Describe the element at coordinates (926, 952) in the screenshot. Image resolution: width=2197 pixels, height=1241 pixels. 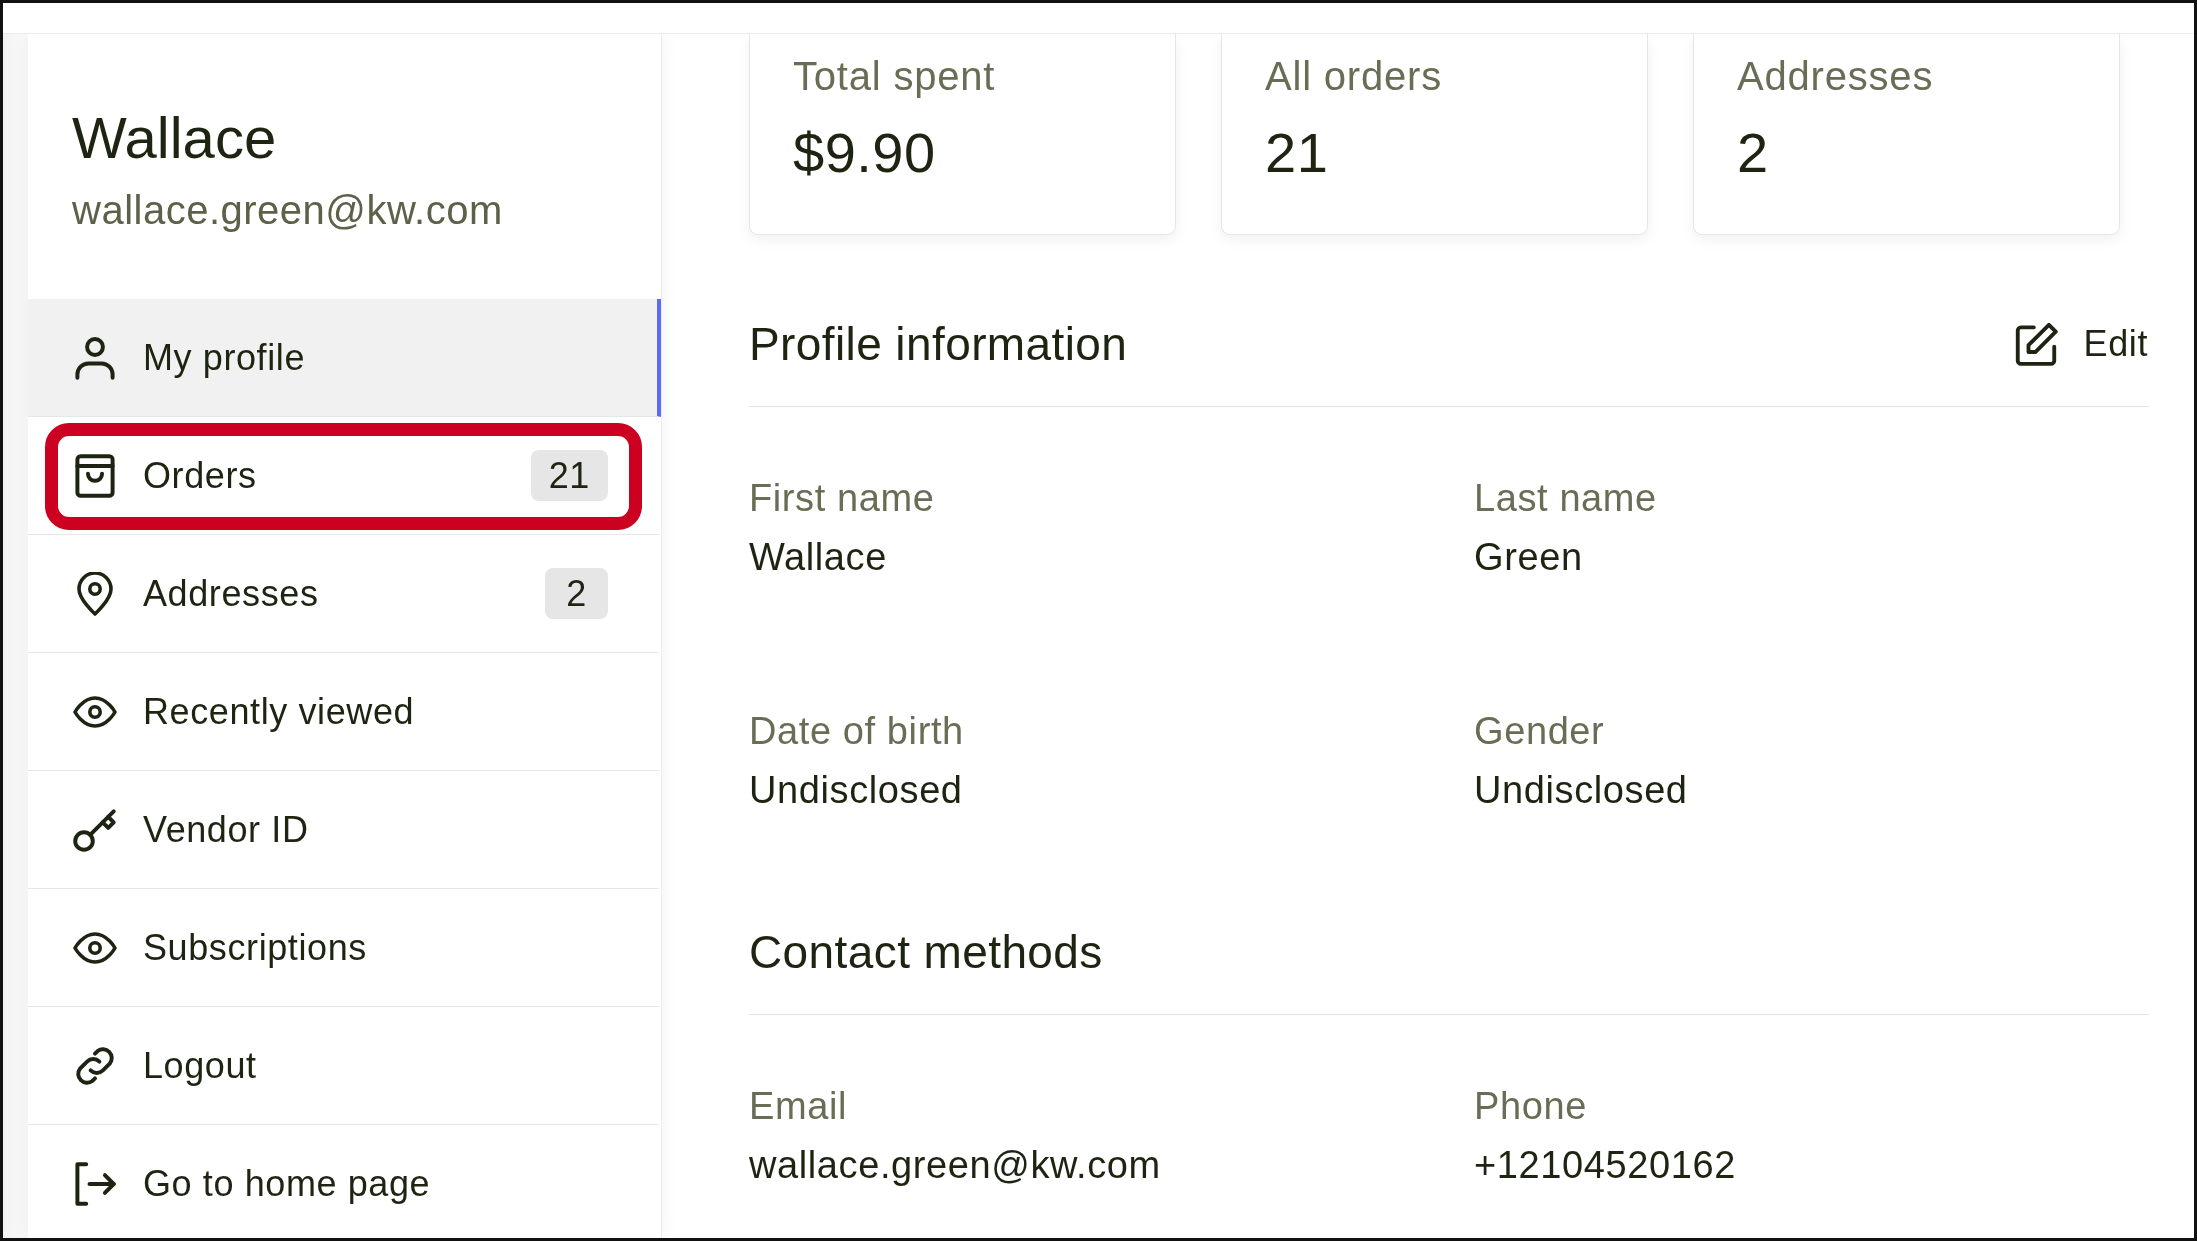
I see `section-heading: Contact methods` at that location.